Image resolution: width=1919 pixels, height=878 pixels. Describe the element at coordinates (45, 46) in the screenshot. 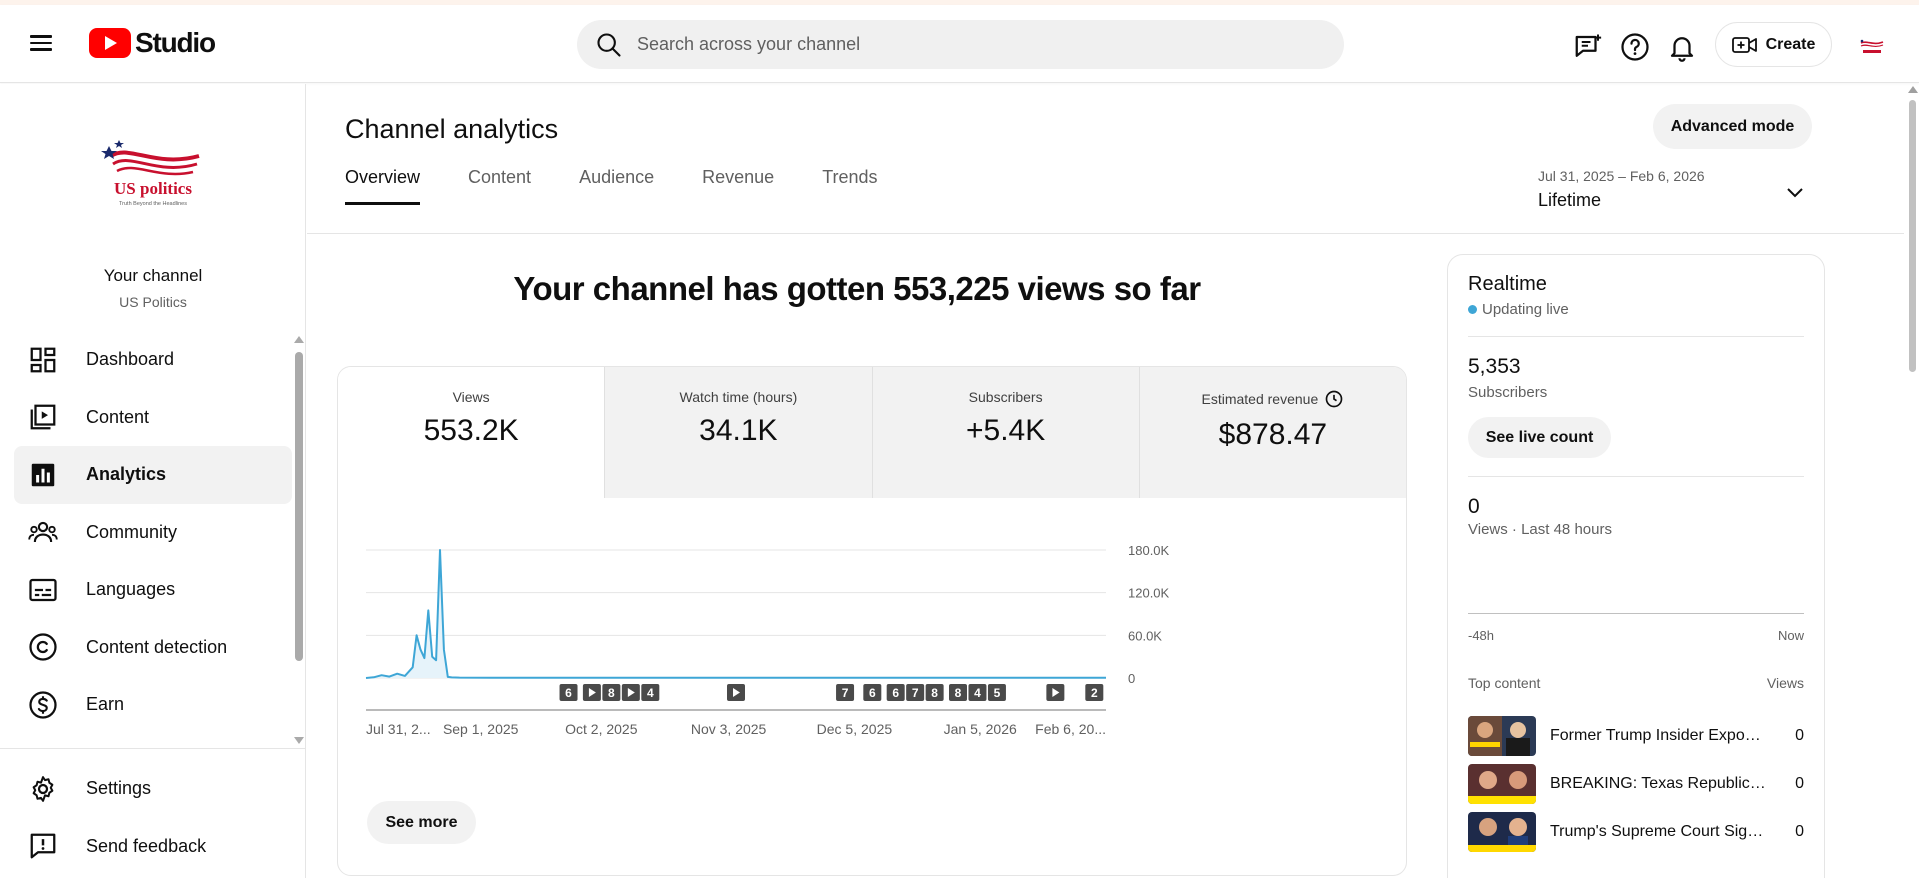

I see `hamburger-menu-icon` at that location.